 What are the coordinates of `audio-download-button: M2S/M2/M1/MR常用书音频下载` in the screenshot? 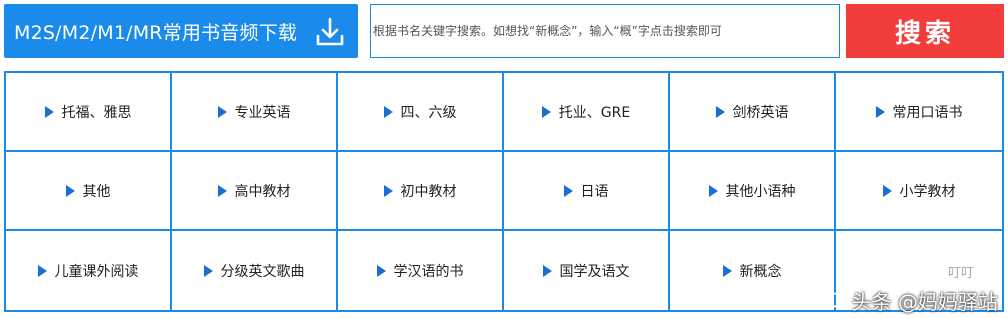 It's located at (181, 31).